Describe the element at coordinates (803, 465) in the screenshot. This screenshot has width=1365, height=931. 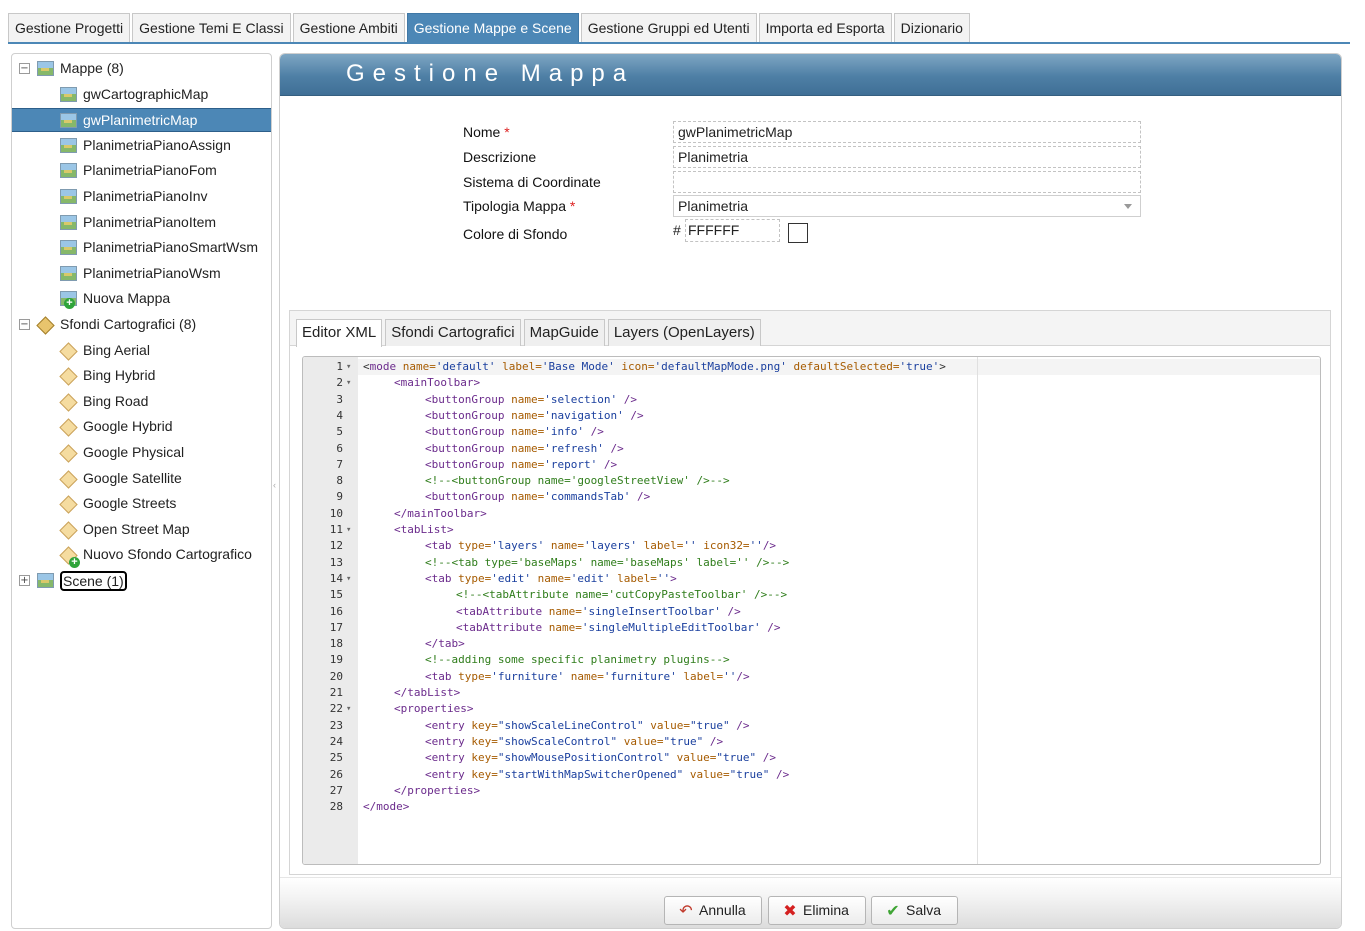
I see `code-line: 7 <buttonGroup name='report' />` at that location.